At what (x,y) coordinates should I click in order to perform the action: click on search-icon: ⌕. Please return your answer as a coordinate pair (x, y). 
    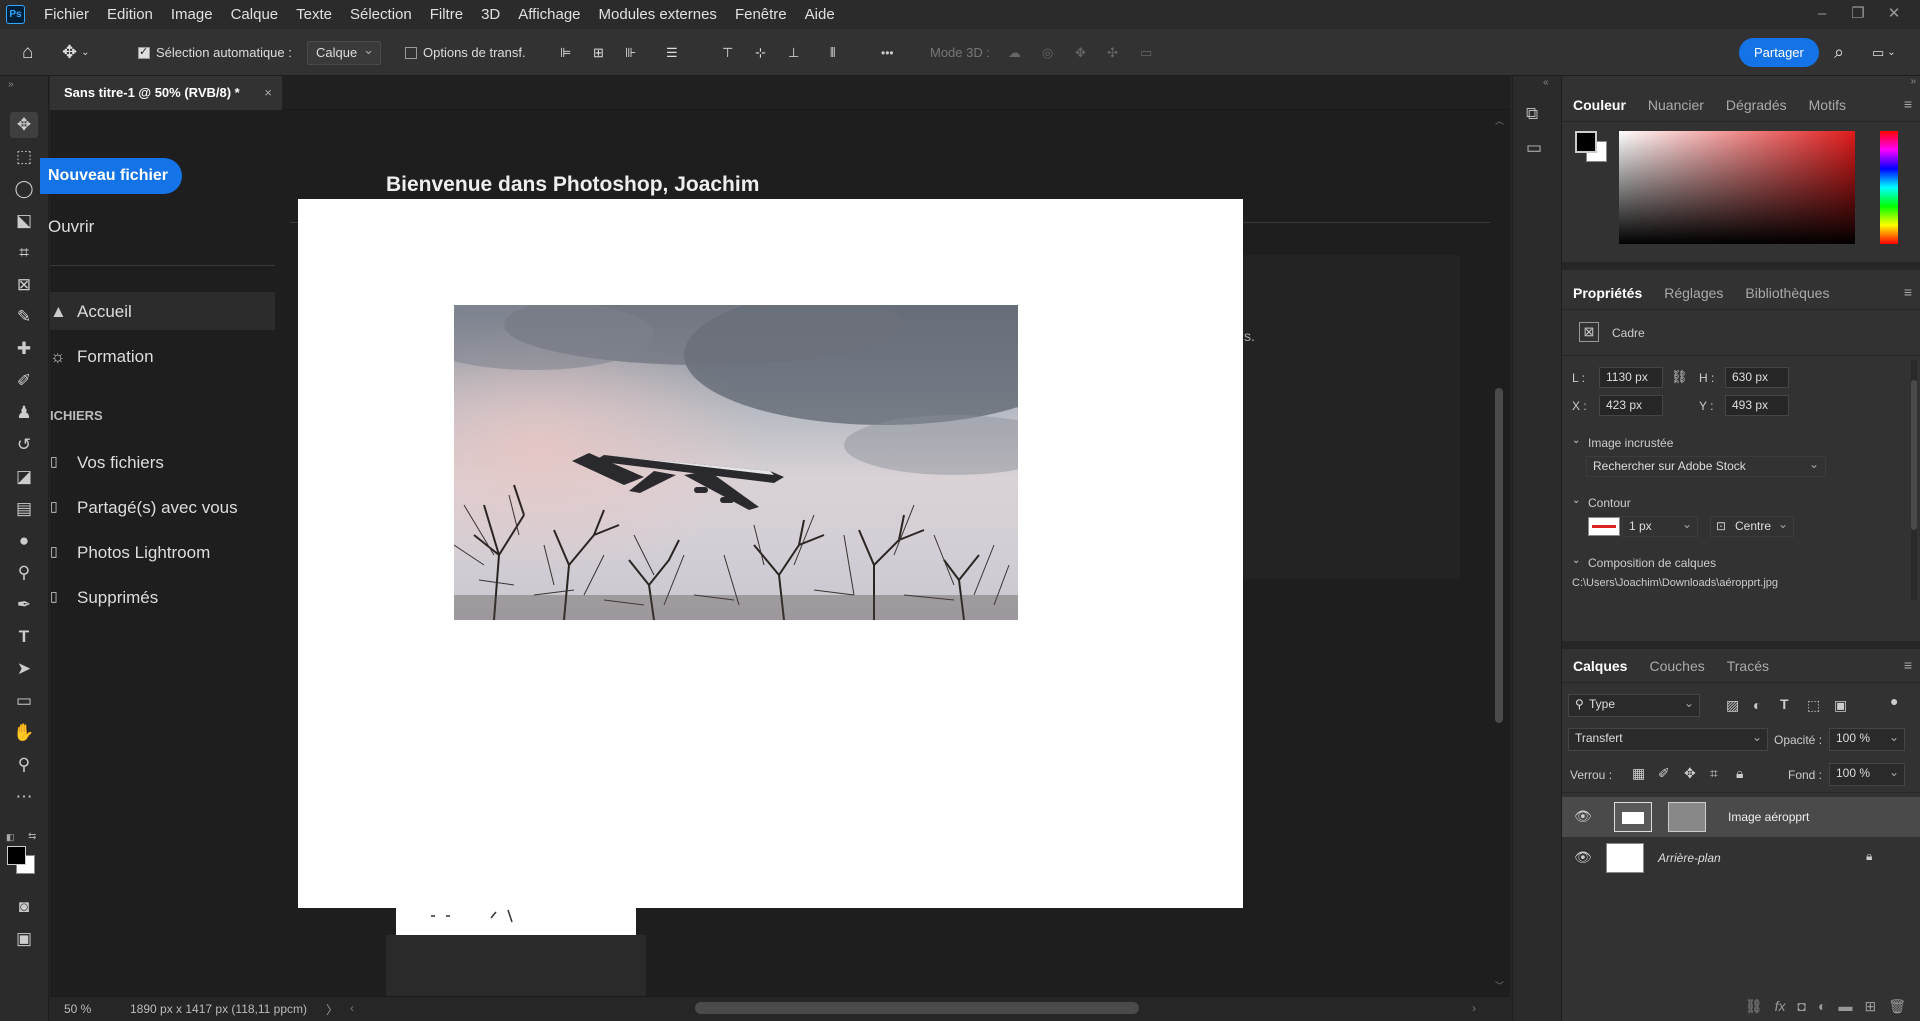
    Looking at the image, I should click on (1839, 52).